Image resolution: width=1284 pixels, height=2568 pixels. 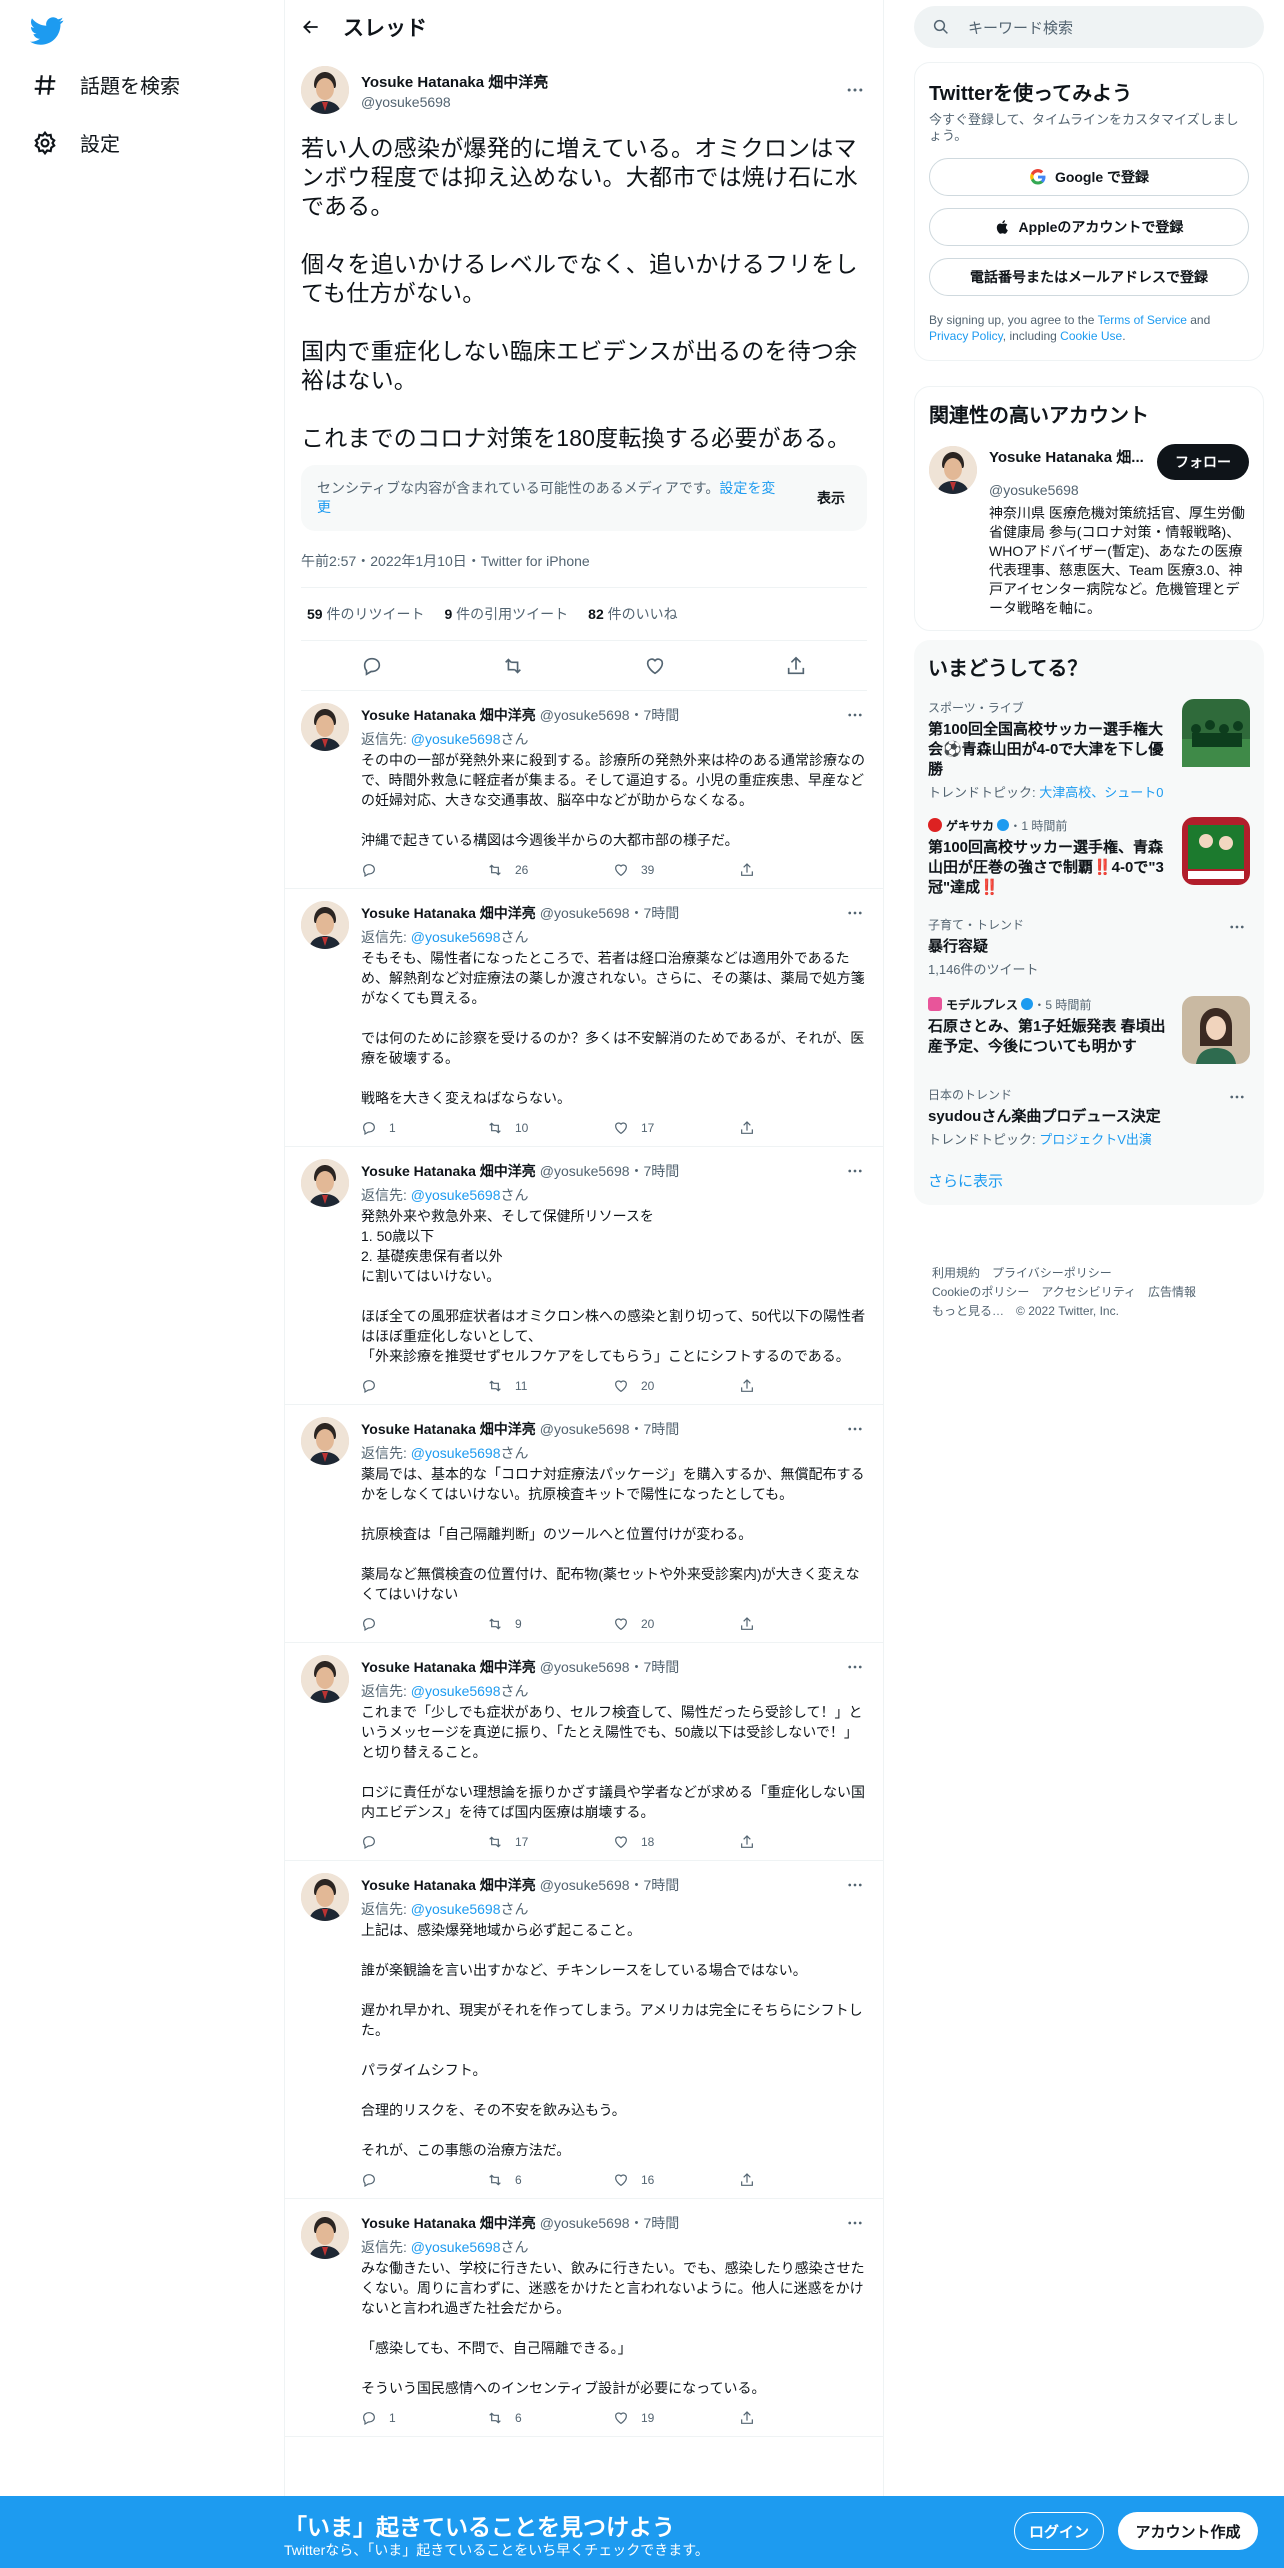 What do you see at coordinates (106, 84) in the screenshot?
I see `nav-explore: 話題を検索` at bounding box center [106, 84].